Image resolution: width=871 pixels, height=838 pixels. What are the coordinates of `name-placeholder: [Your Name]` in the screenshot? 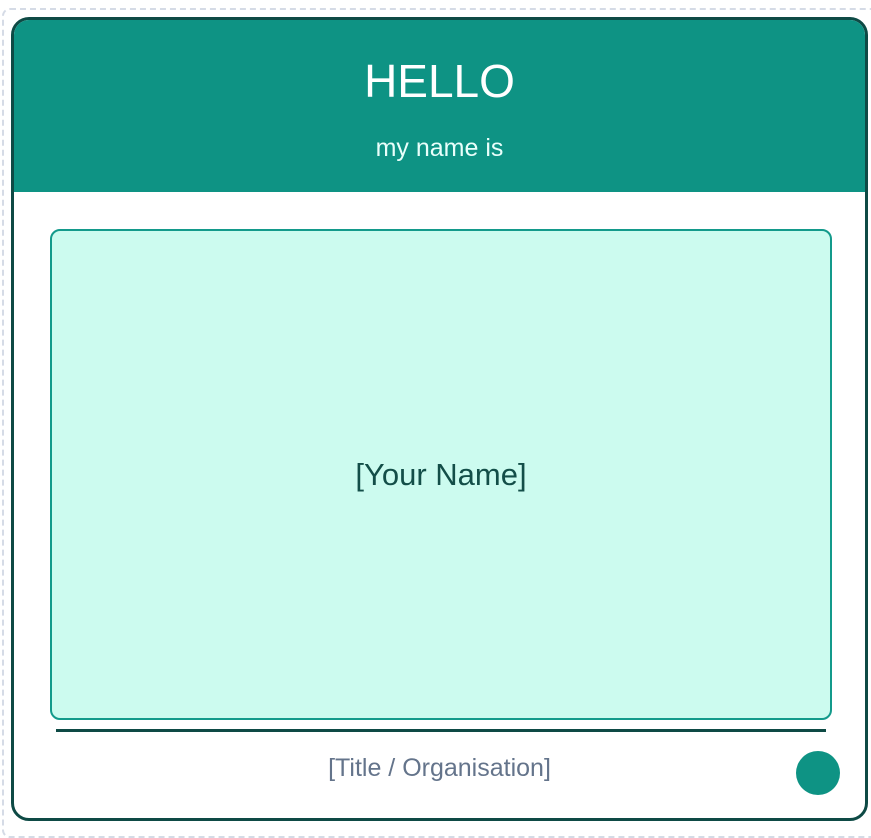 It's located at (441, 475).